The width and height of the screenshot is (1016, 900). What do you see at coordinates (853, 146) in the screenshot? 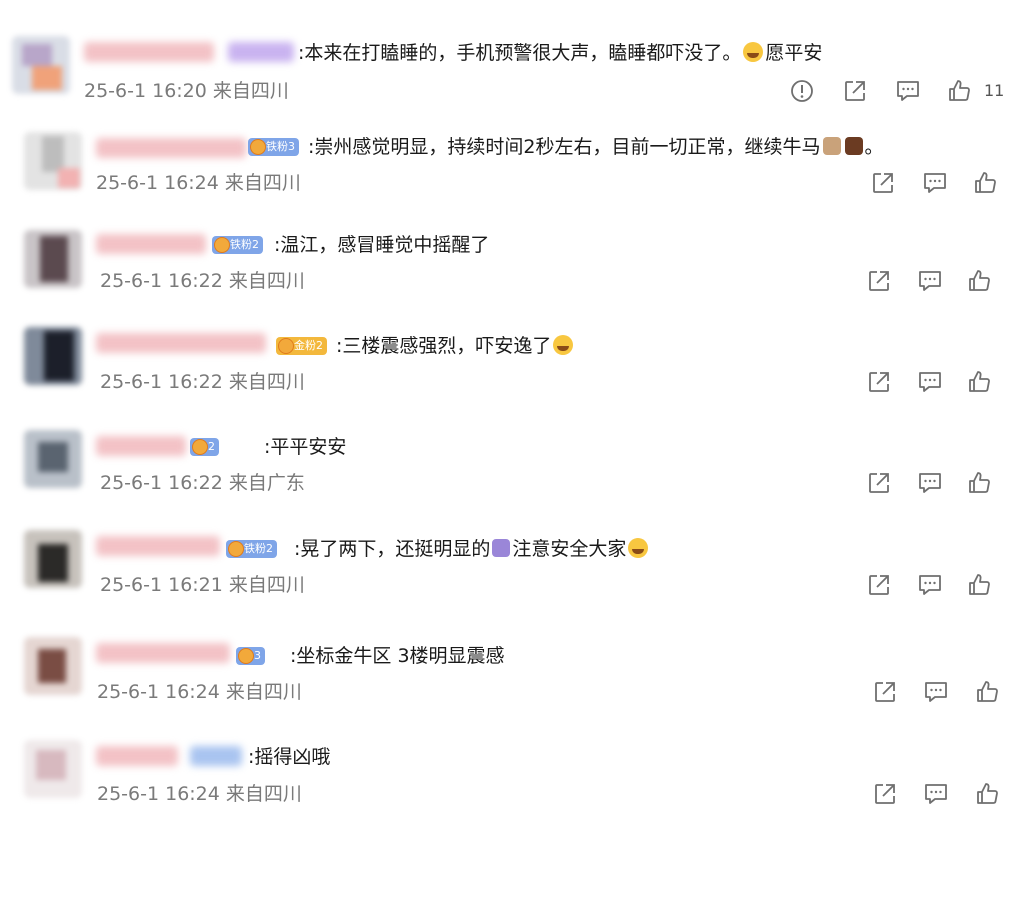
I see `horse-icon` at bounding box center [853, 146].